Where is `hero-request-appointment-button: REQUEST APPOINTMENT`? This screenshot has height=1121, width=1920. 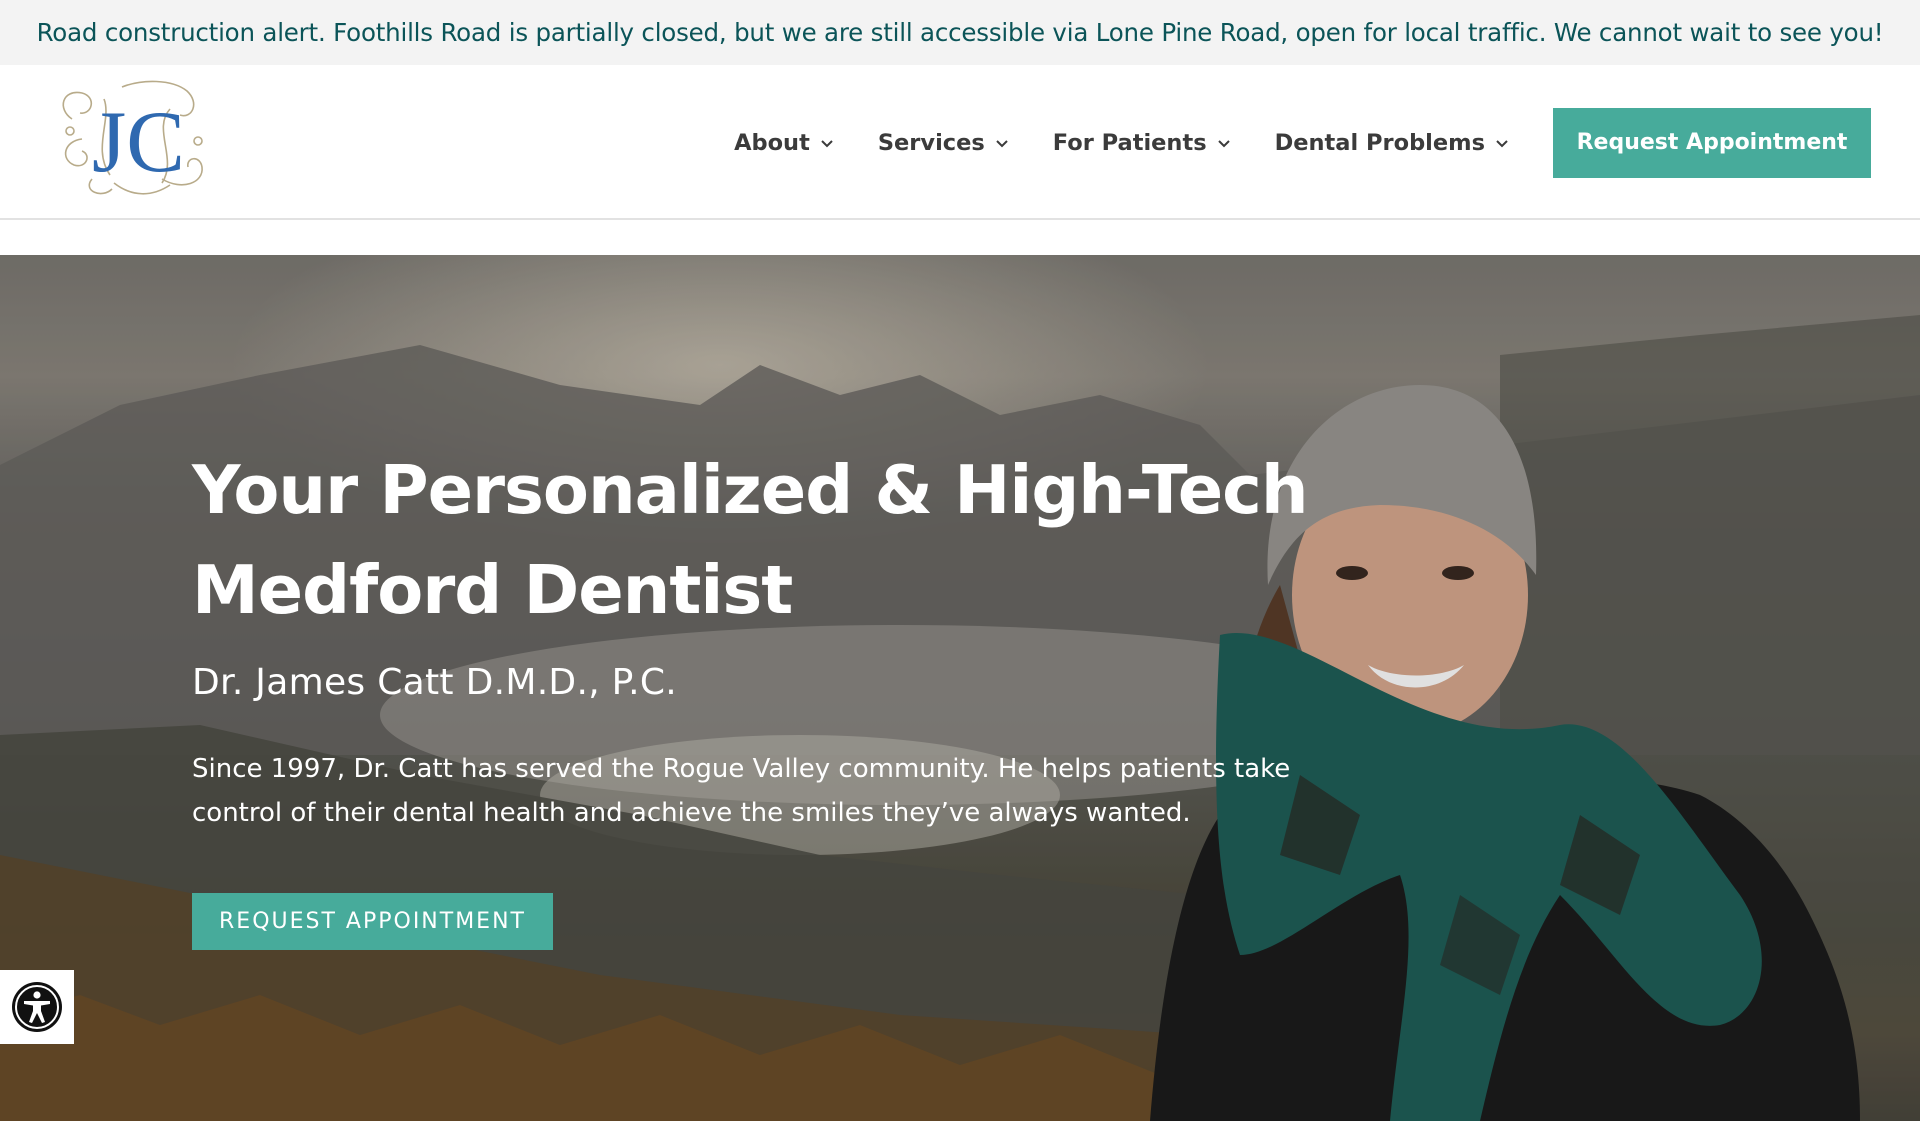
hero-request-appointment-button: REQUEST APPOINTMENT is located at coordinates (372, 921).